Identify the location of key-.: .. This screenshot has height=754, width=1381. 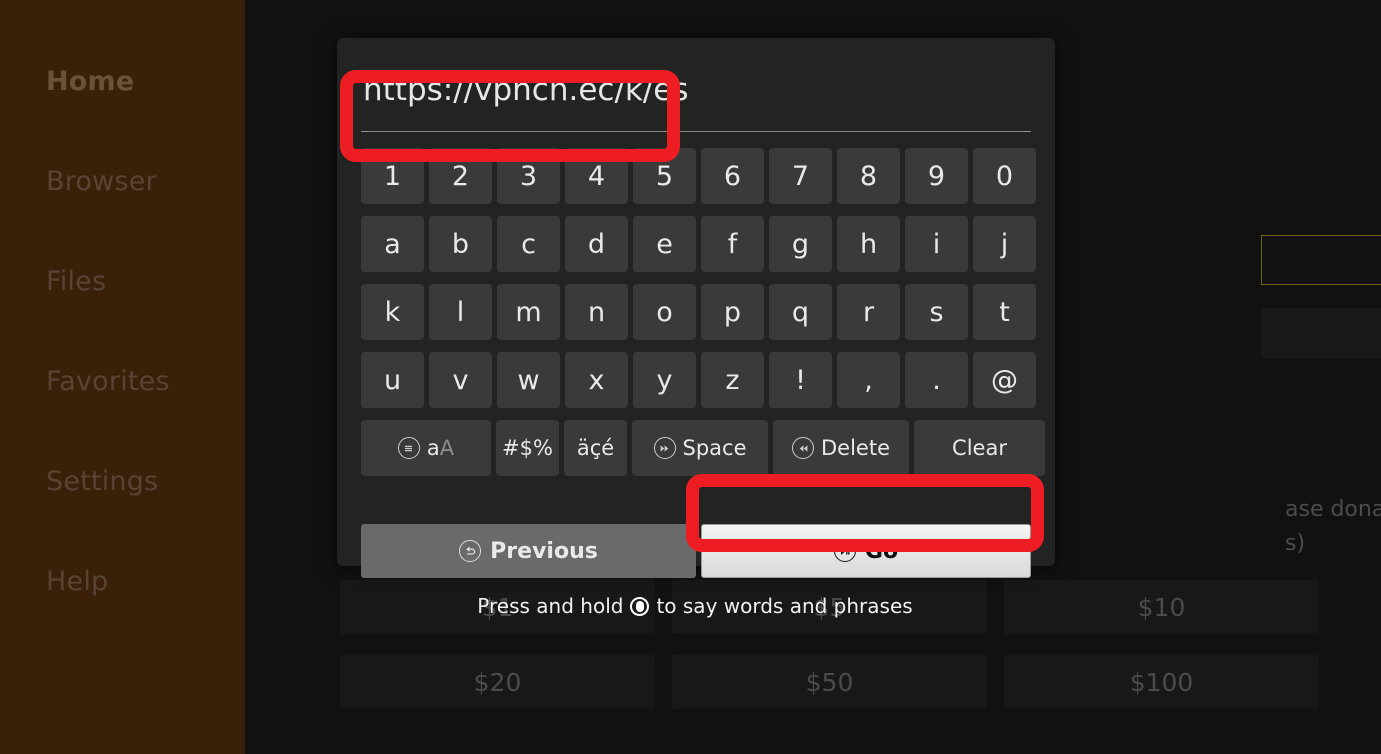
(936, 380).